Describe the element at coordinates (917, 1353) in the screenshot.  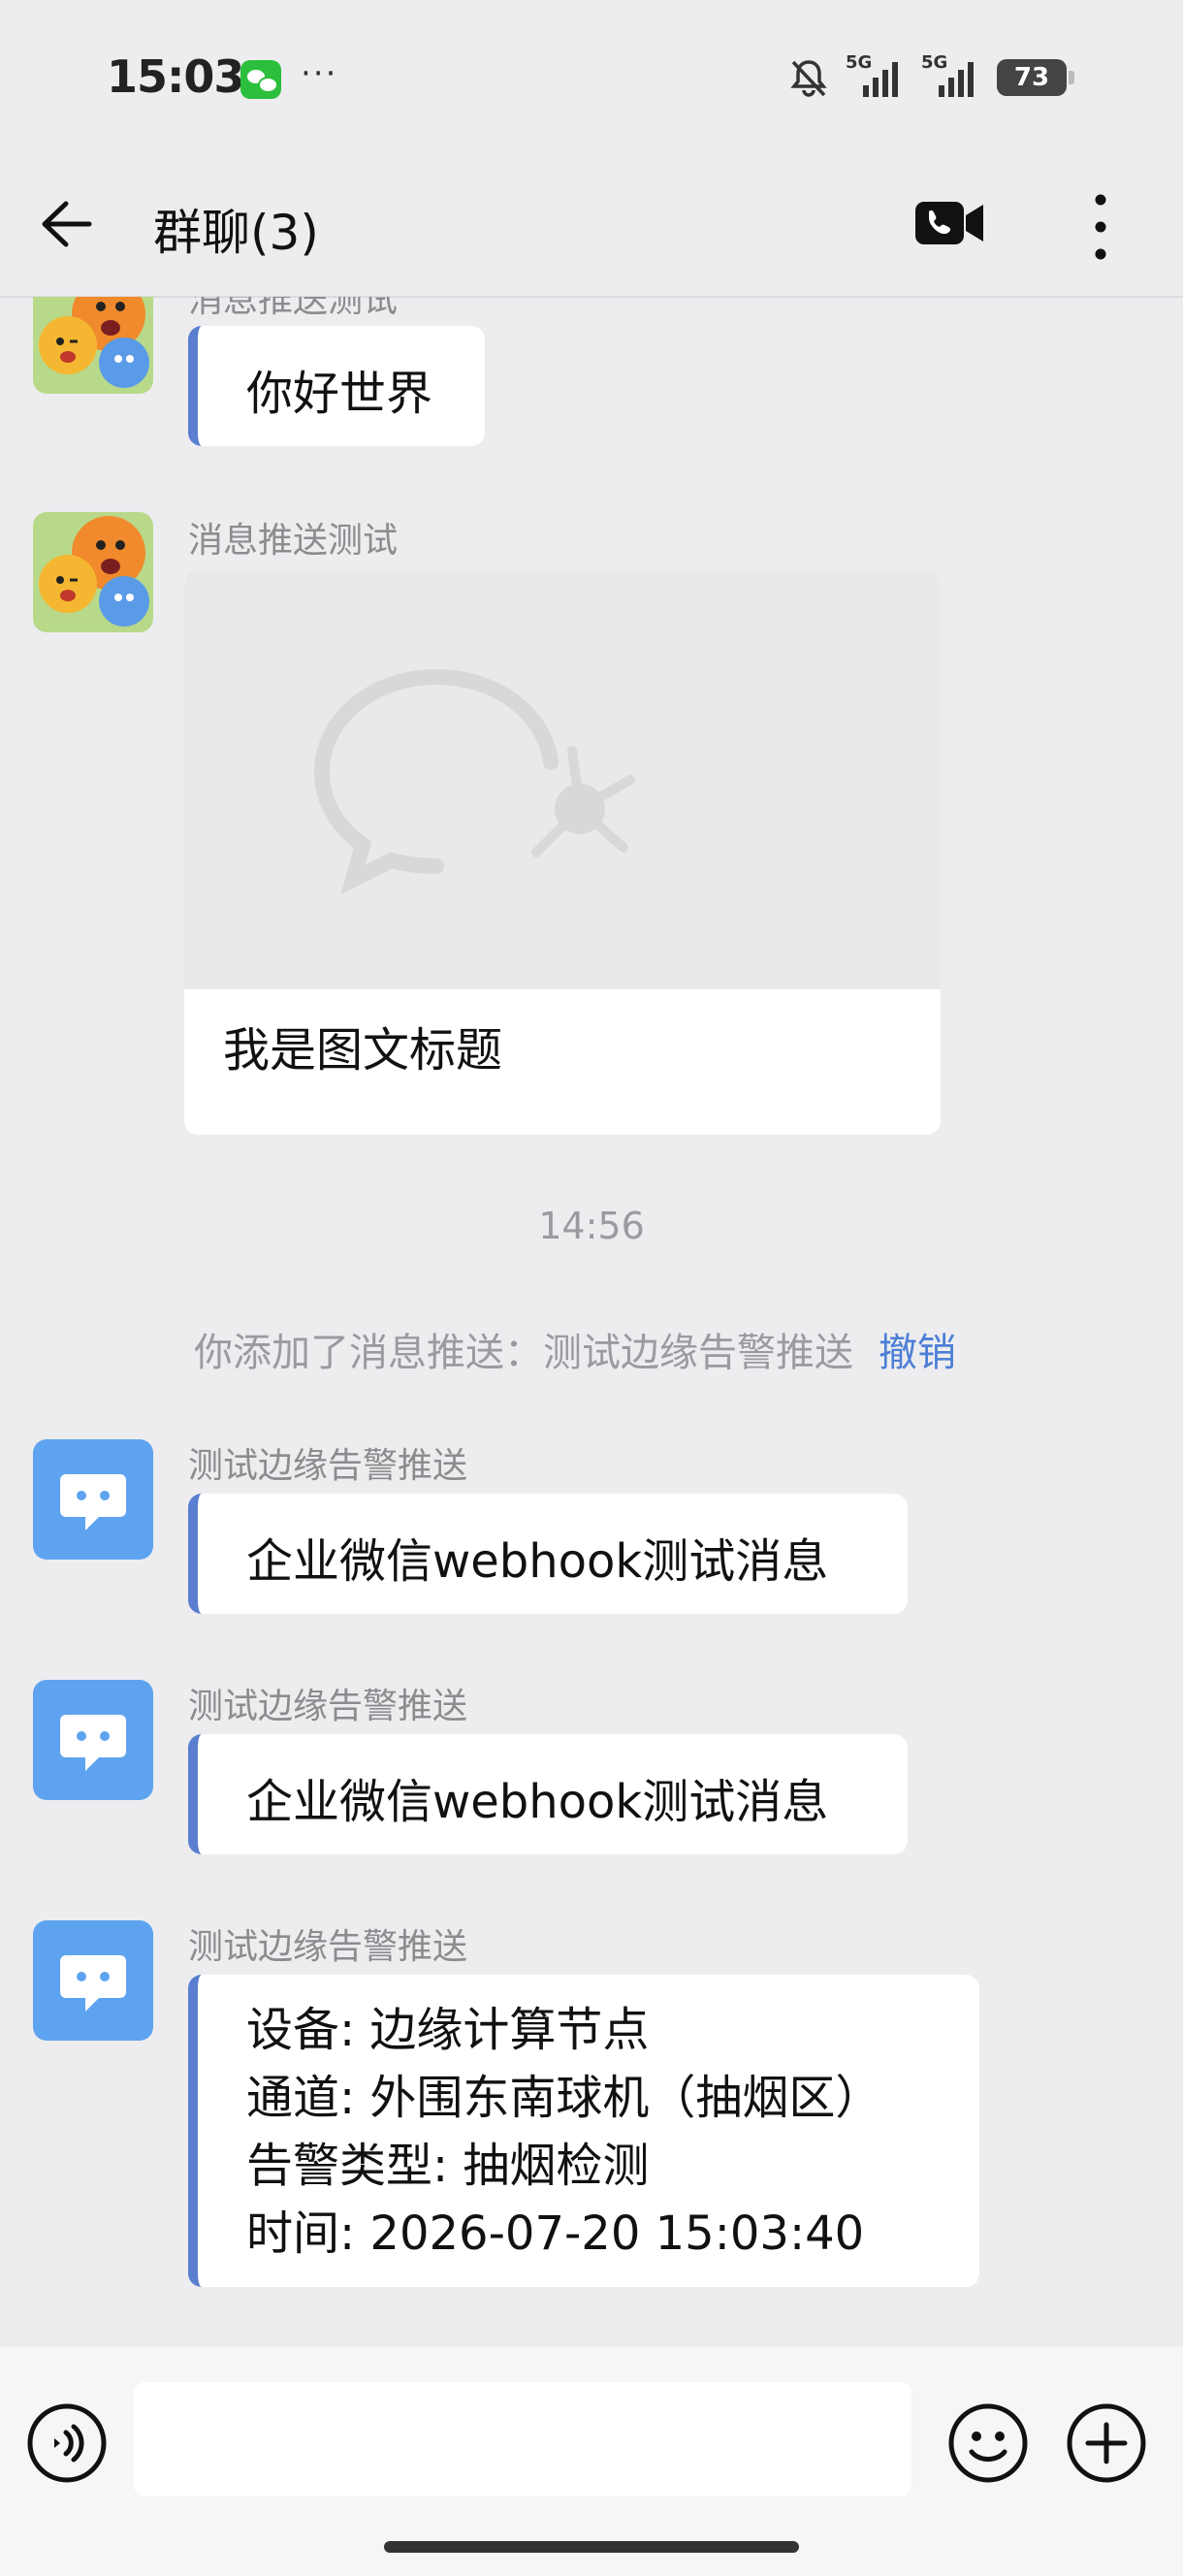
I see `undo-link: 撤销` at that location.